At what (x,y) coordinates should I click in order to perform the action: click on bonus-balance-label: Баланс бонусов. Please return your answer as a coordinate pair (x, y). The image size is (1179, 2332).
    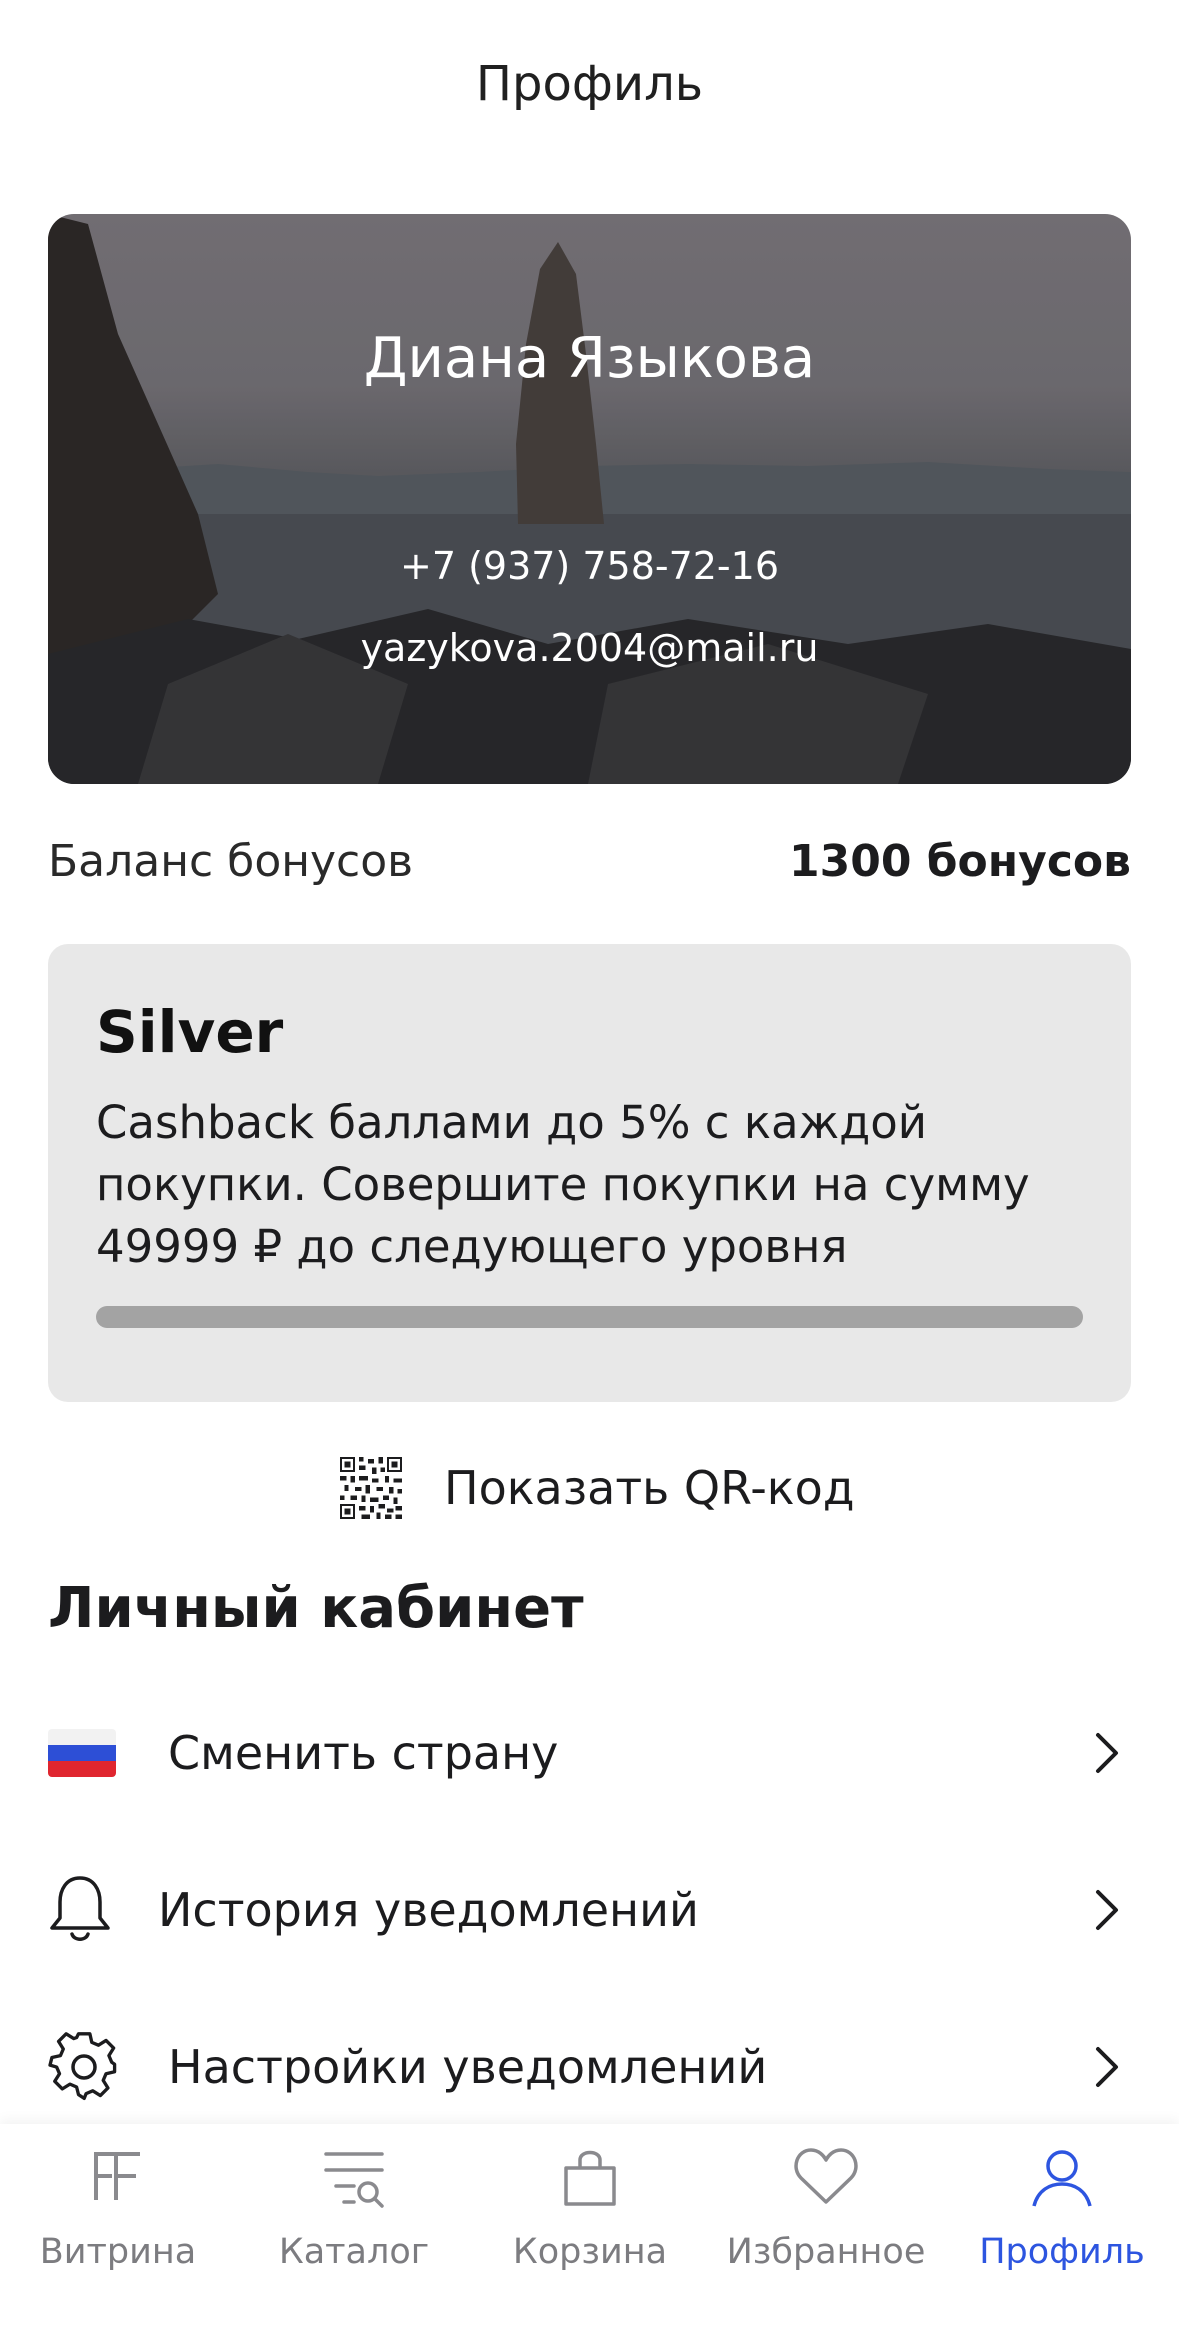
    Looking at the image, I should click on (231, 861).